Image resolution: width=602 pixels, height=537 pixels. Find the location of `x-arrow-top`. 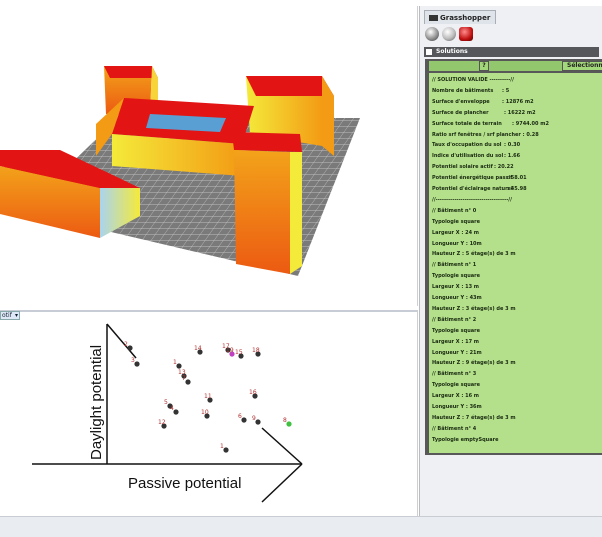

x-arrow-top is located at coordinates (282, 446).